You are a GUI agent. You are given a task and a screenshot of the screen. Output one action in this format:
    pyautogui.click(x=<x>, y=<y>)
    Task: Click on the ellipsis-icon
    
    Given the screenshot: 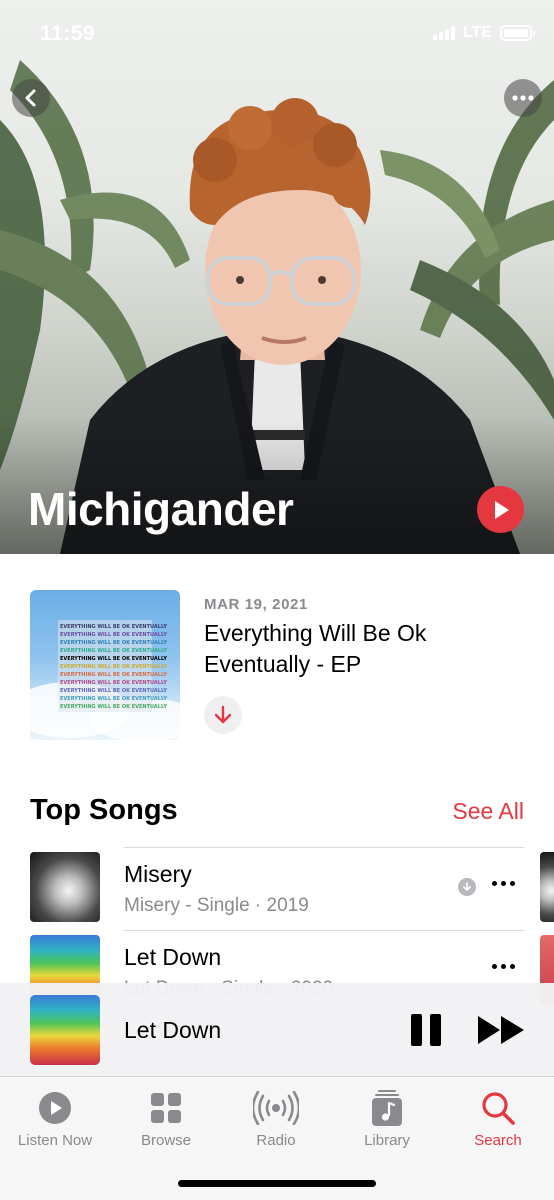 What is the action you would take?
    pyautogui.click(x=523, y=98)
    